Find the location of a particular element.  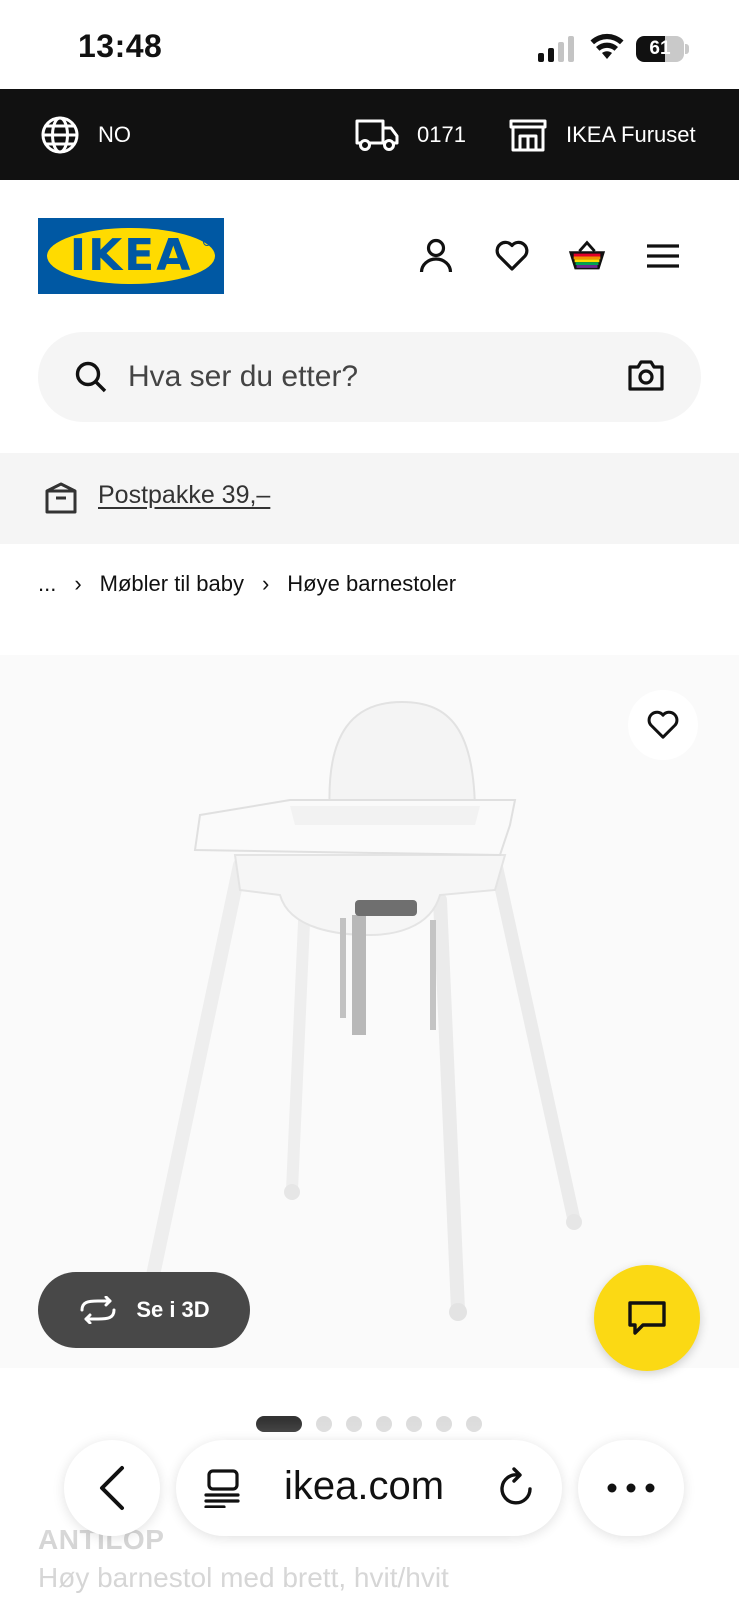

favourites-button is located at coordinates (512, 256).